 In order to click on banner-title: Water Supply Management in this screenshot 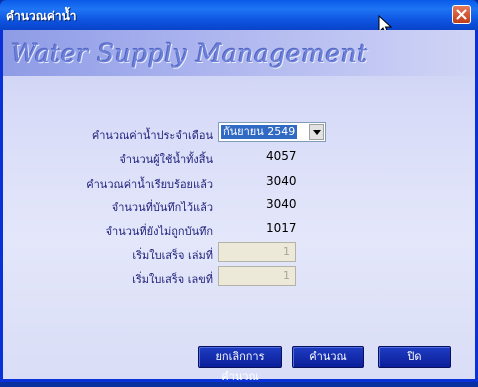, I will do `click(189, 53)`.